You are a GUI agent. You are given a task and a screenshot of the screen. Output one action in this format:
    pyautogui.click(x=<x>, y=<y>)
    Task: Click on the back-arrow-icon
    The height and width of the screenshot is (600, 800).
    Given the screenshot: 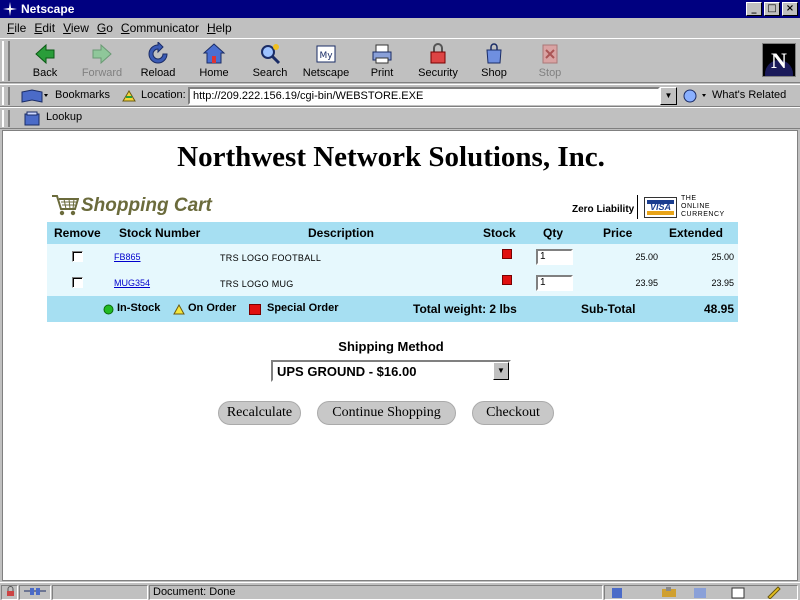 What is the action you would take?
    pyautogui.click(x=45, y=54)
    